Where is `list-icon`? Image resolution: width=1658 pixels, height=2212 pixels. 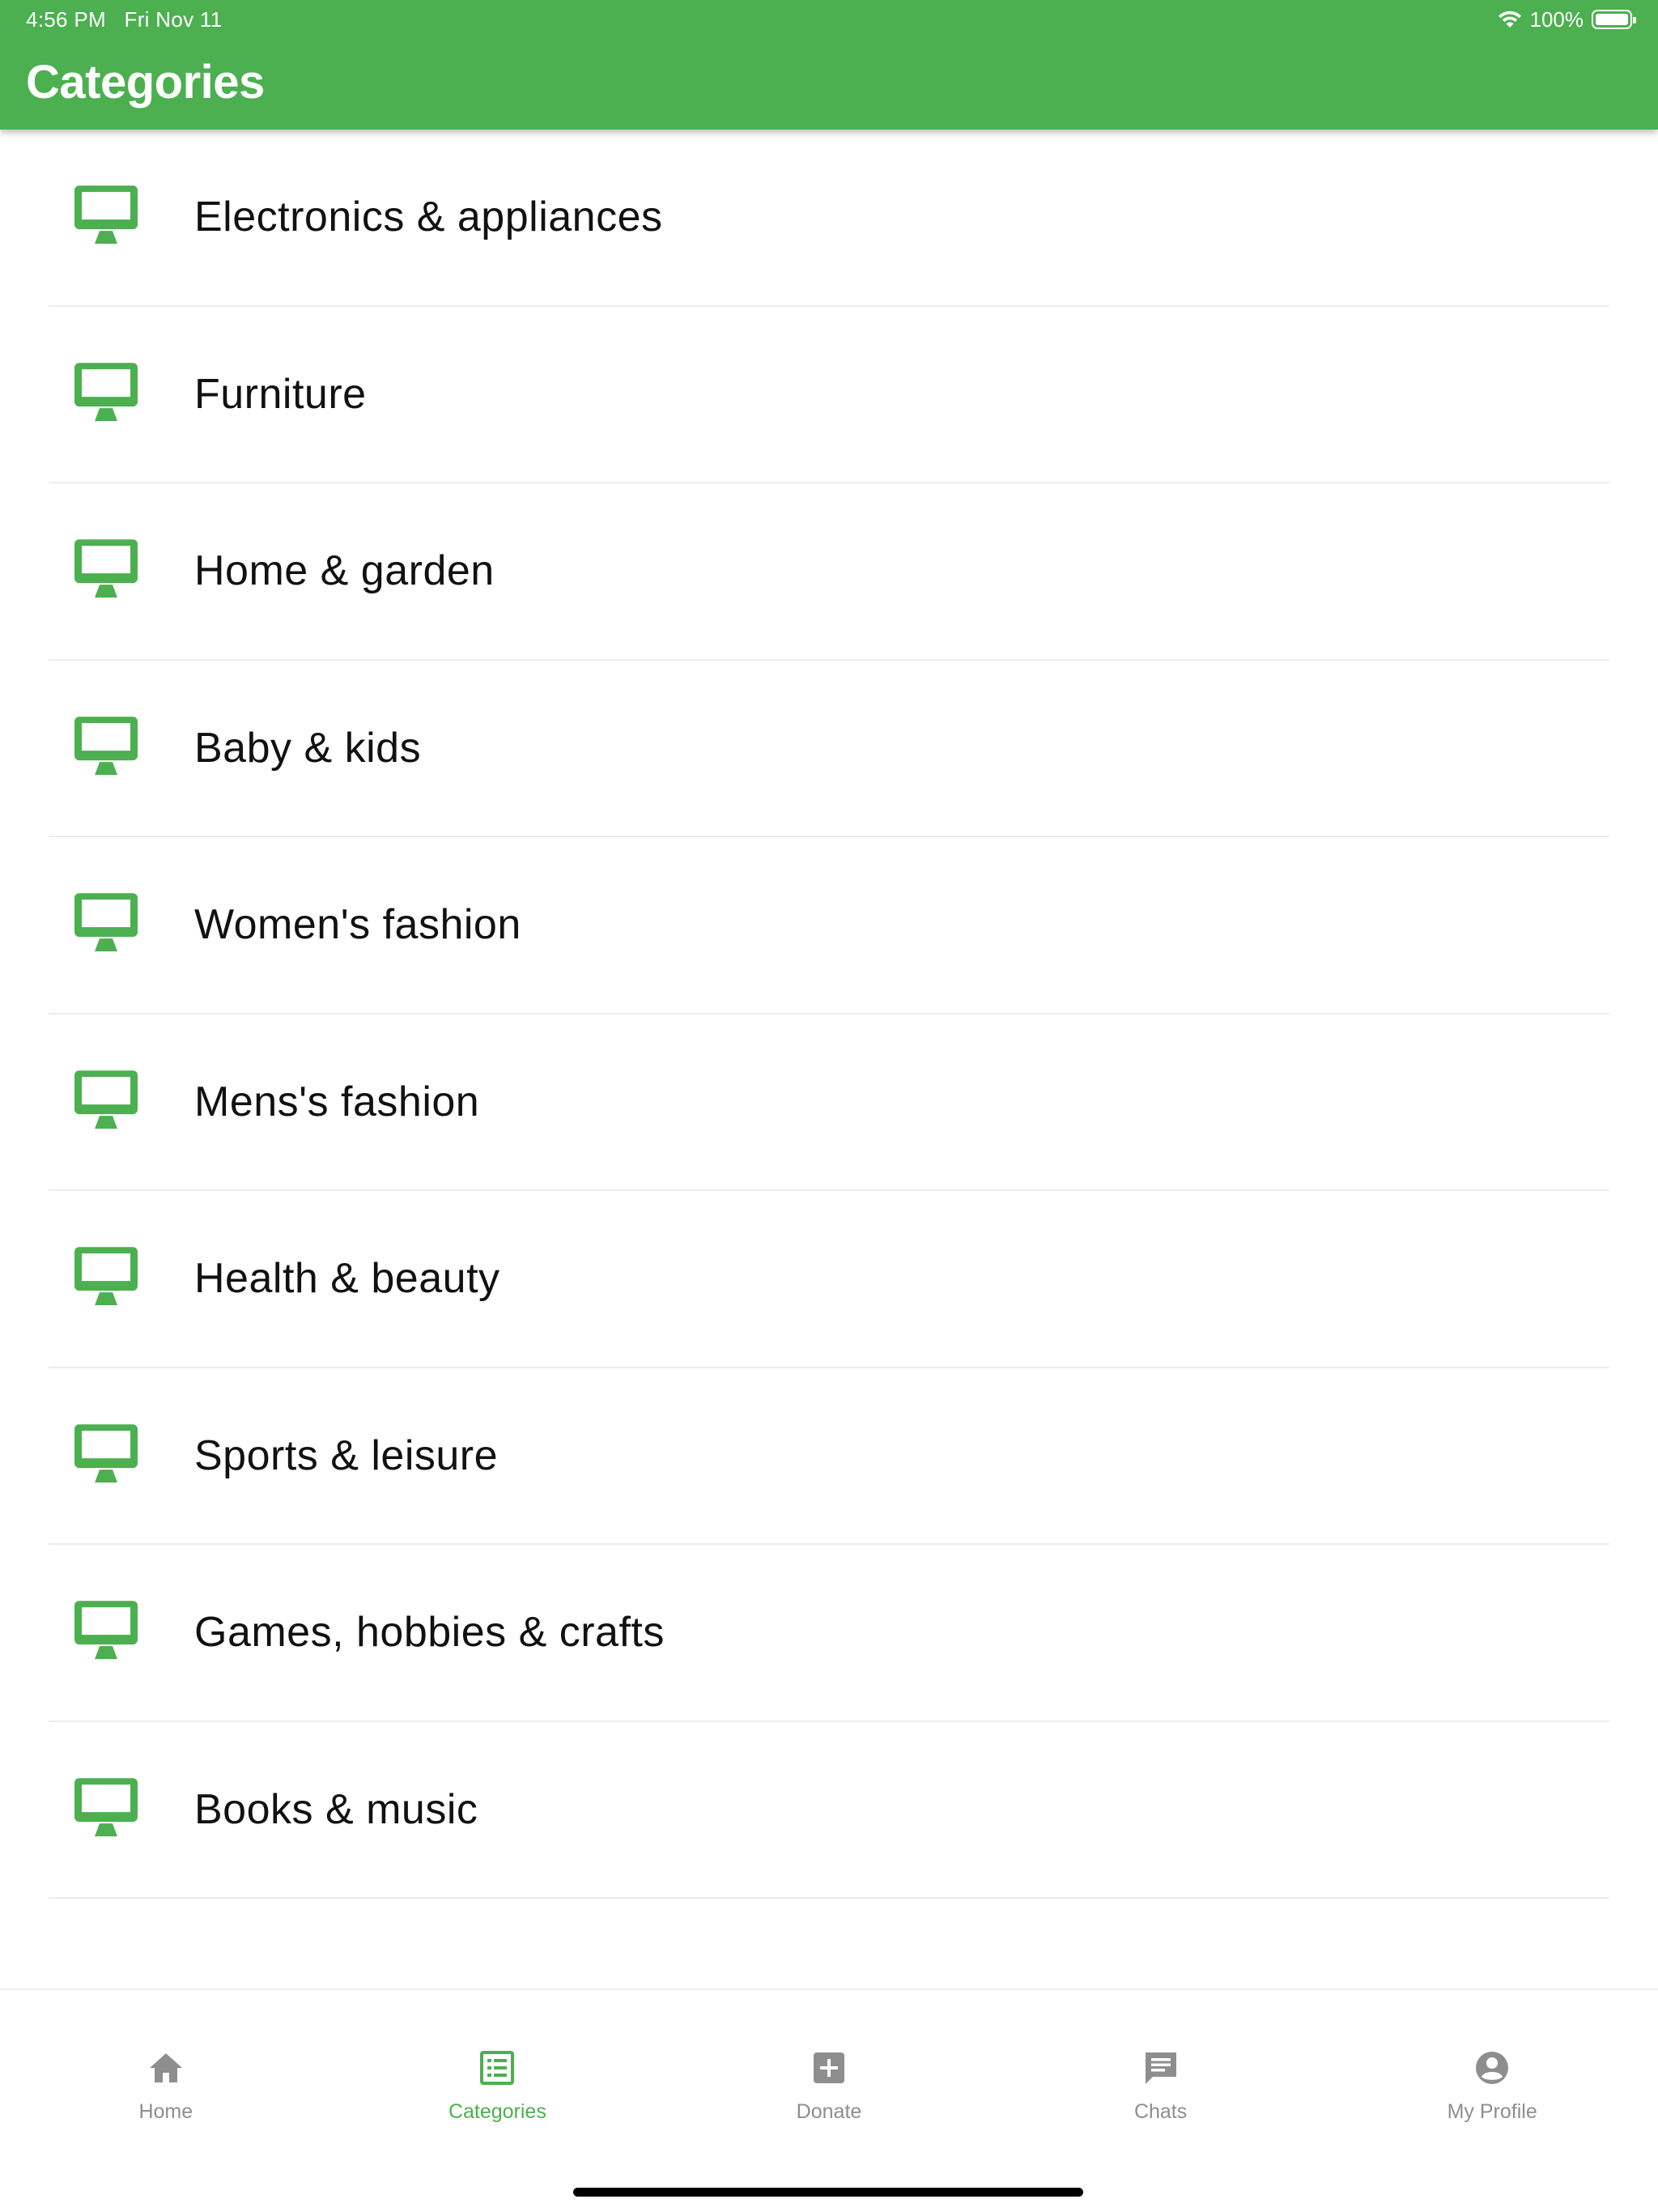 list-icon is located at coordinates (497, 2067).